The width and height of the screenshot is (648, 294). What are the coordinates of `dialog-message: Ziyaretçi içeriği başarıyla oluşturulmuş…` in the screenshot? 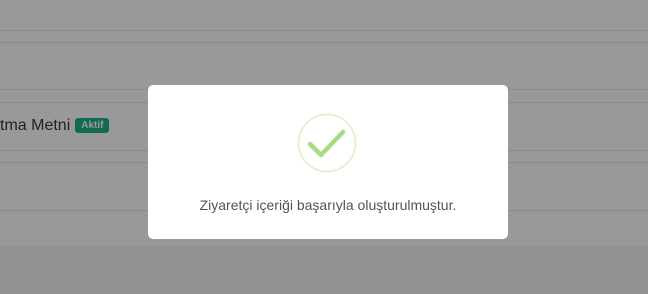 It's located at (328, 205).